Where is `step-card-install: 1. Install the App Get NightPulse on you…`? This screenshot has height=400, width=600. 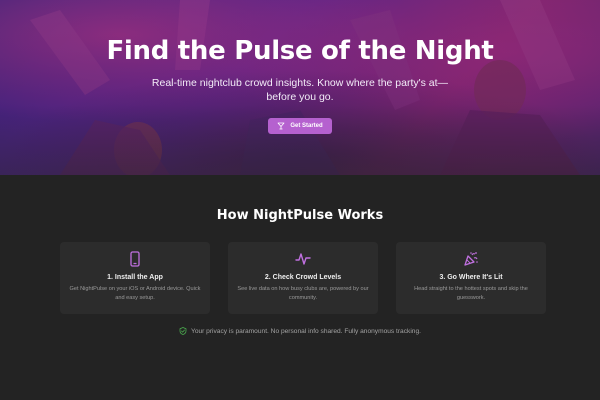
step-card-install: 1. Install the App Get NightPulse on you… is located at coordinates (135, 278).